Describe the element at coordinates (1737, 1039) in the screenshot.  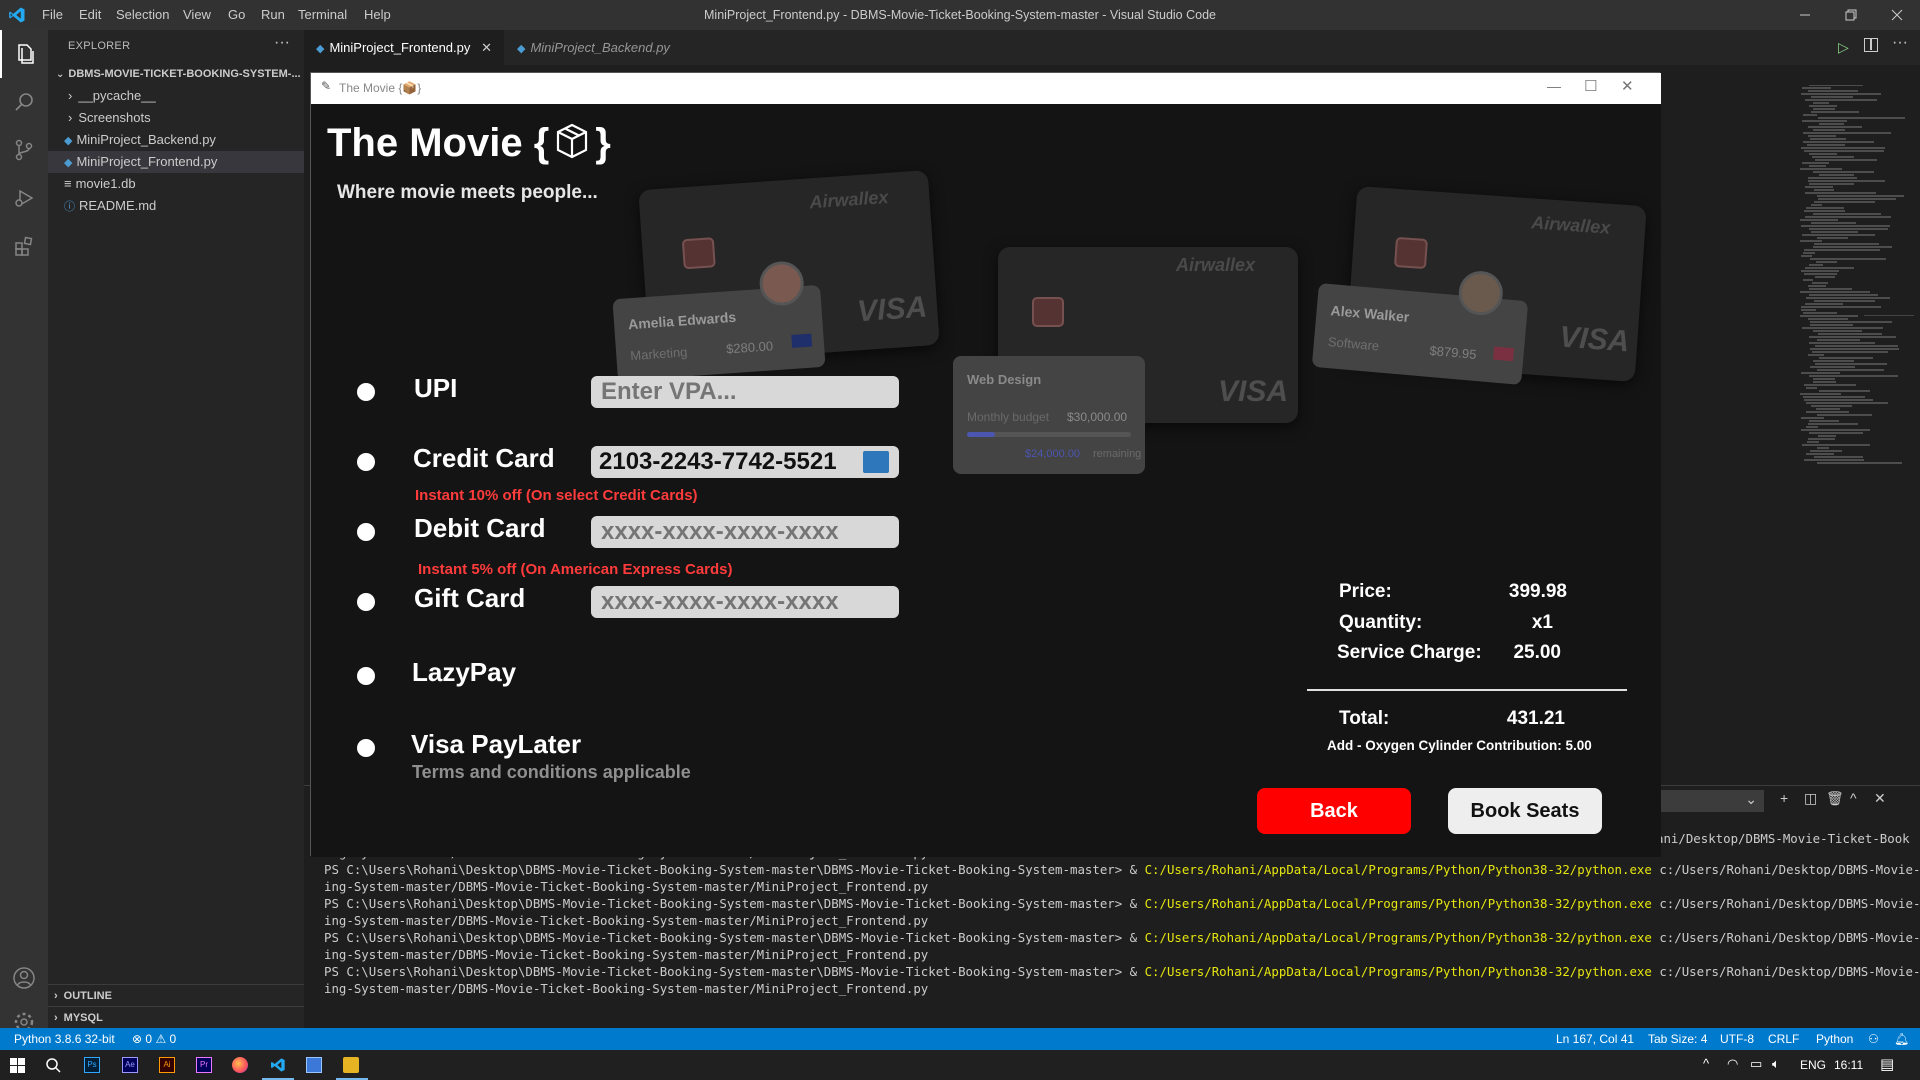
I see `file-encoding: UTF-8` at that location.